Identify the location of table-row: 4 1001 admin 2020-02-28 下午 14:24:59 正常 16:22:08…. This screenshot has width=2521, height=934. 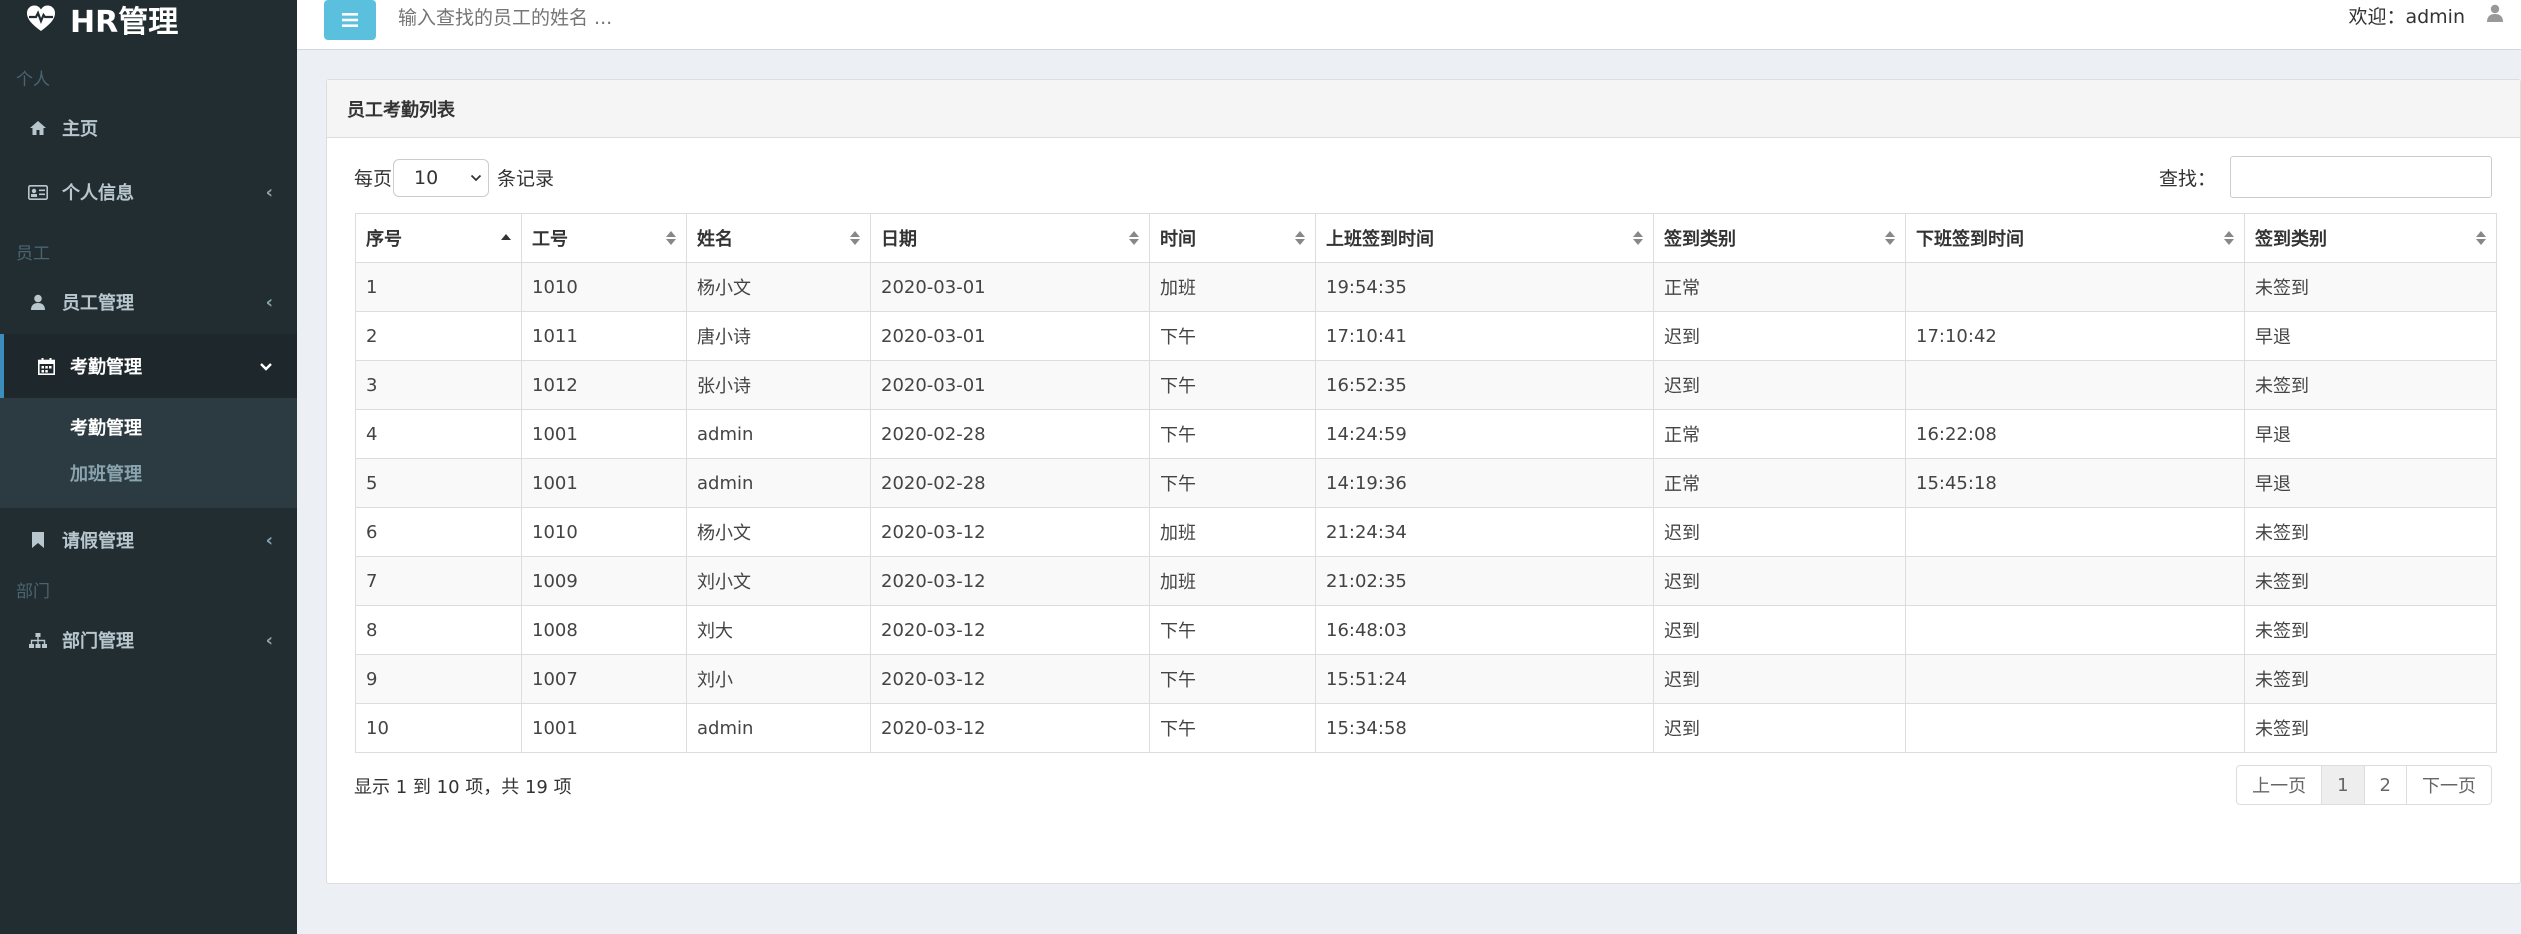
(1426, 434).